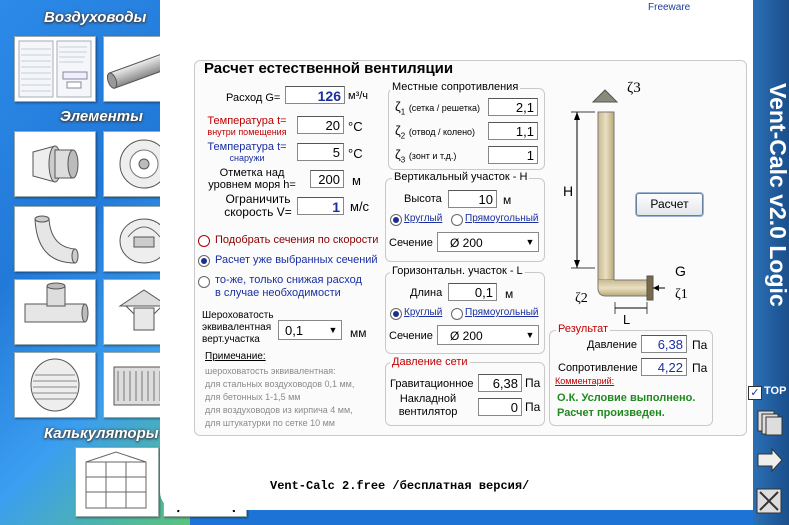 The width and height of the screenshot is (789, 525). What do you see at coordinates (320, 206) in the screenshot?
I see `speed-input: 1` at bounding box center [320, 206].